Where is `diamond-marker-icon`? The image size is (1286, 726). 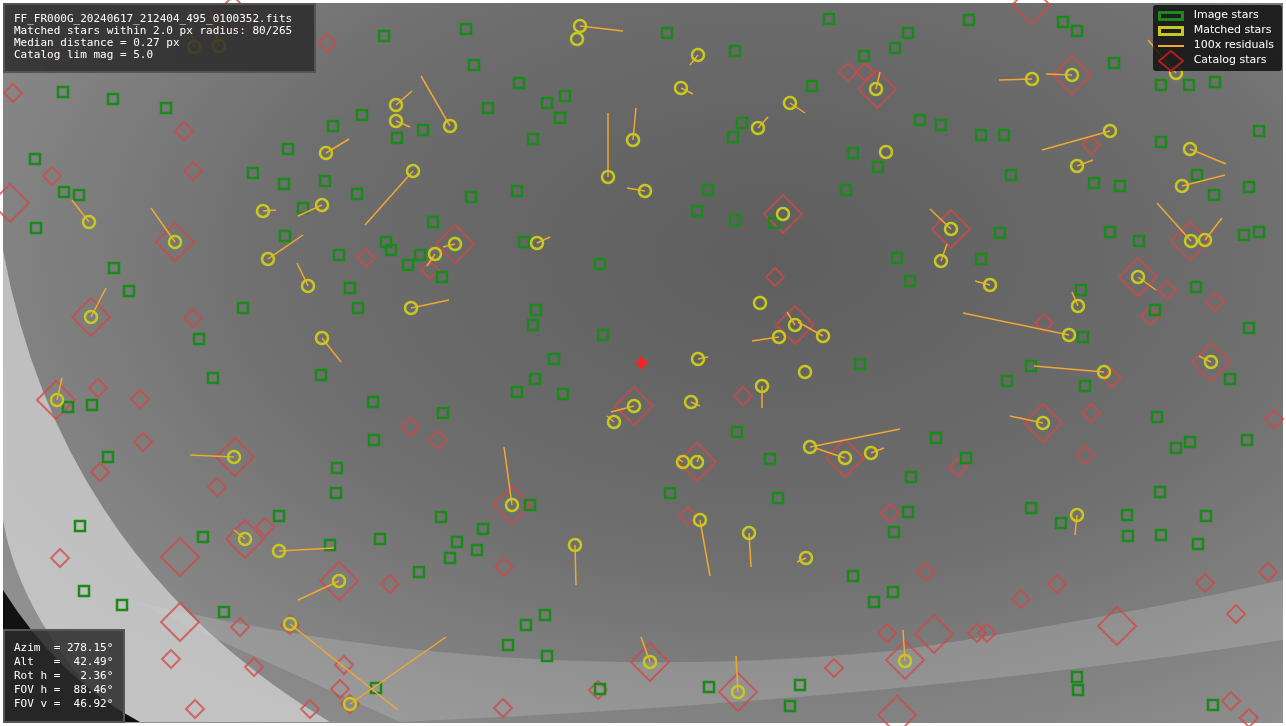
diamond-marker-icon is located at coordinates (1170, 60).